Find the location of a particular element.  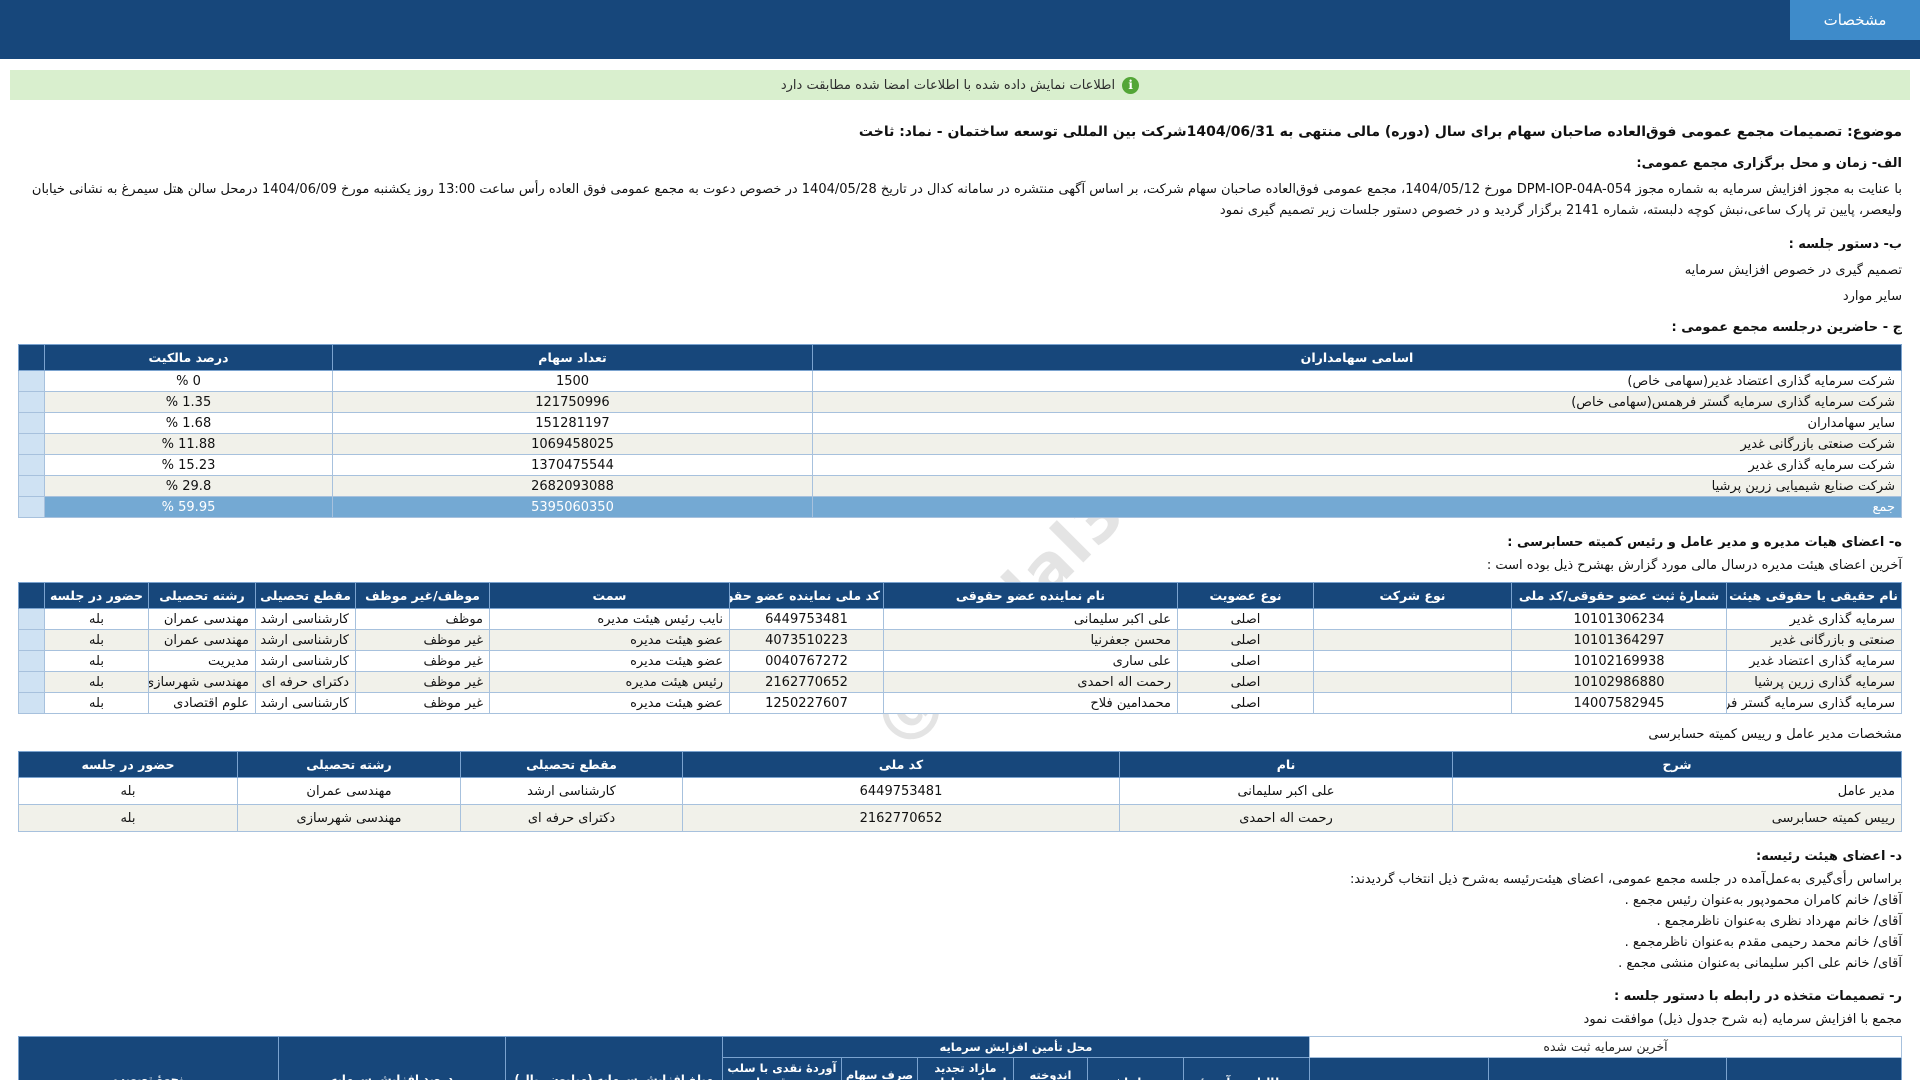

cell: شرکت صنعتی بازرگانی غدیر is located at coordinates (1357, 444).